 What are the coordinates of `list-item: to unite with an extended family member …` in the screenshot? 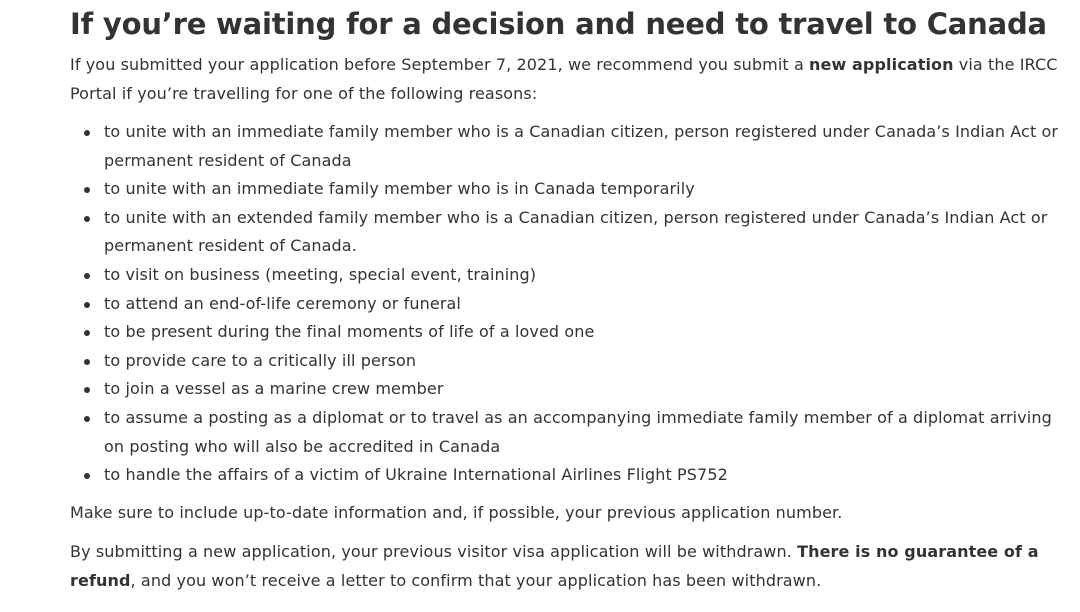 It's located at (567, 232).